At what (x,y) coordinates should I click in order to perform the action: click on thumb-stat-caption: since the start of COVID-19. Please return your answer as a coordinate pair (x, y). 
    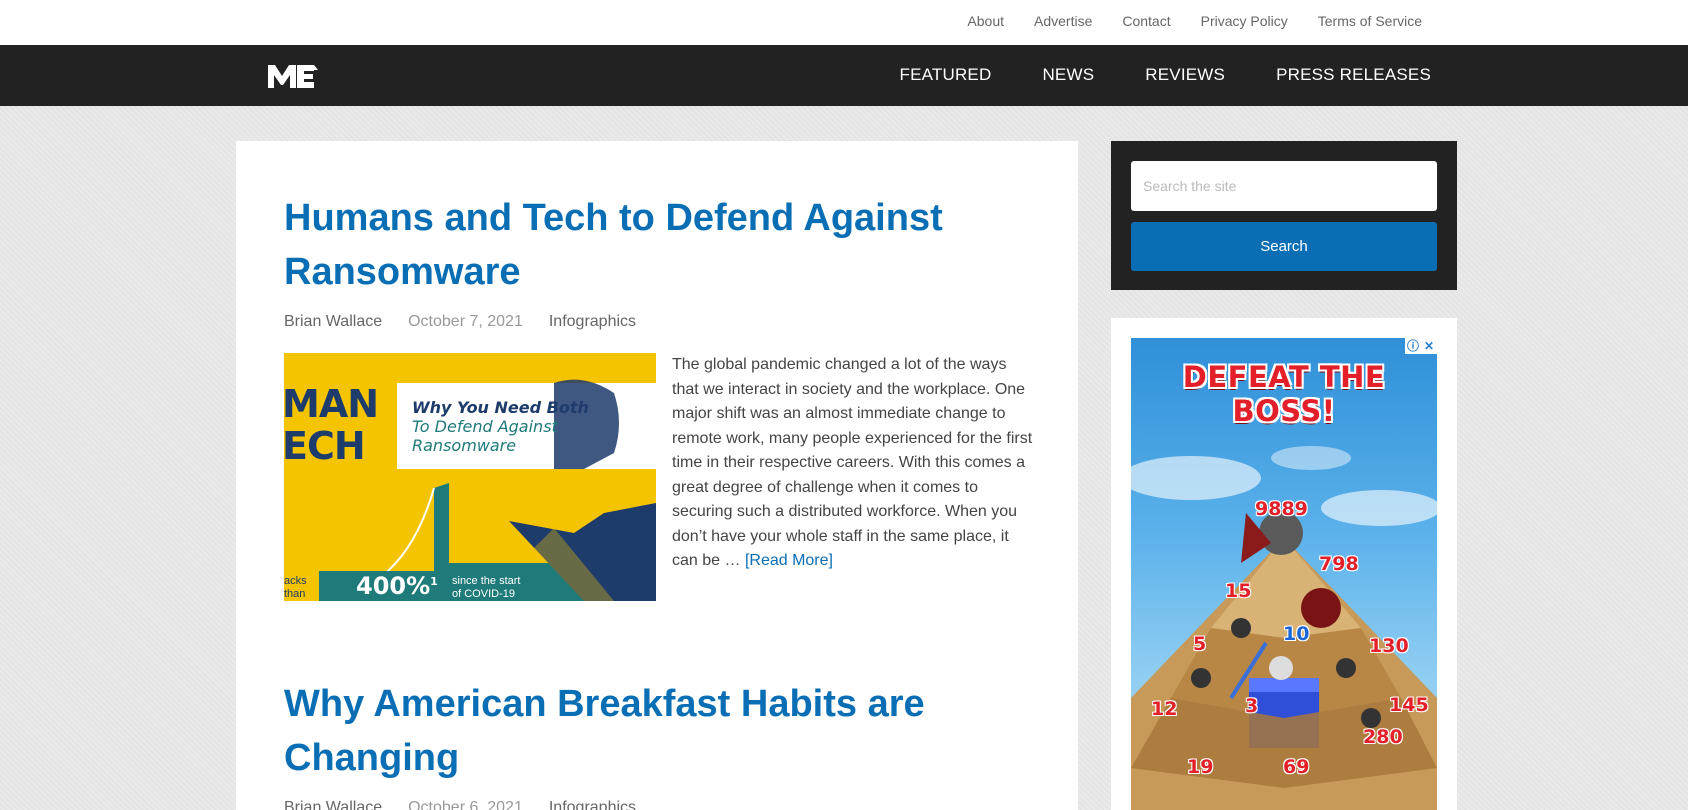
    Looking at the image, I should click on (486, 588).